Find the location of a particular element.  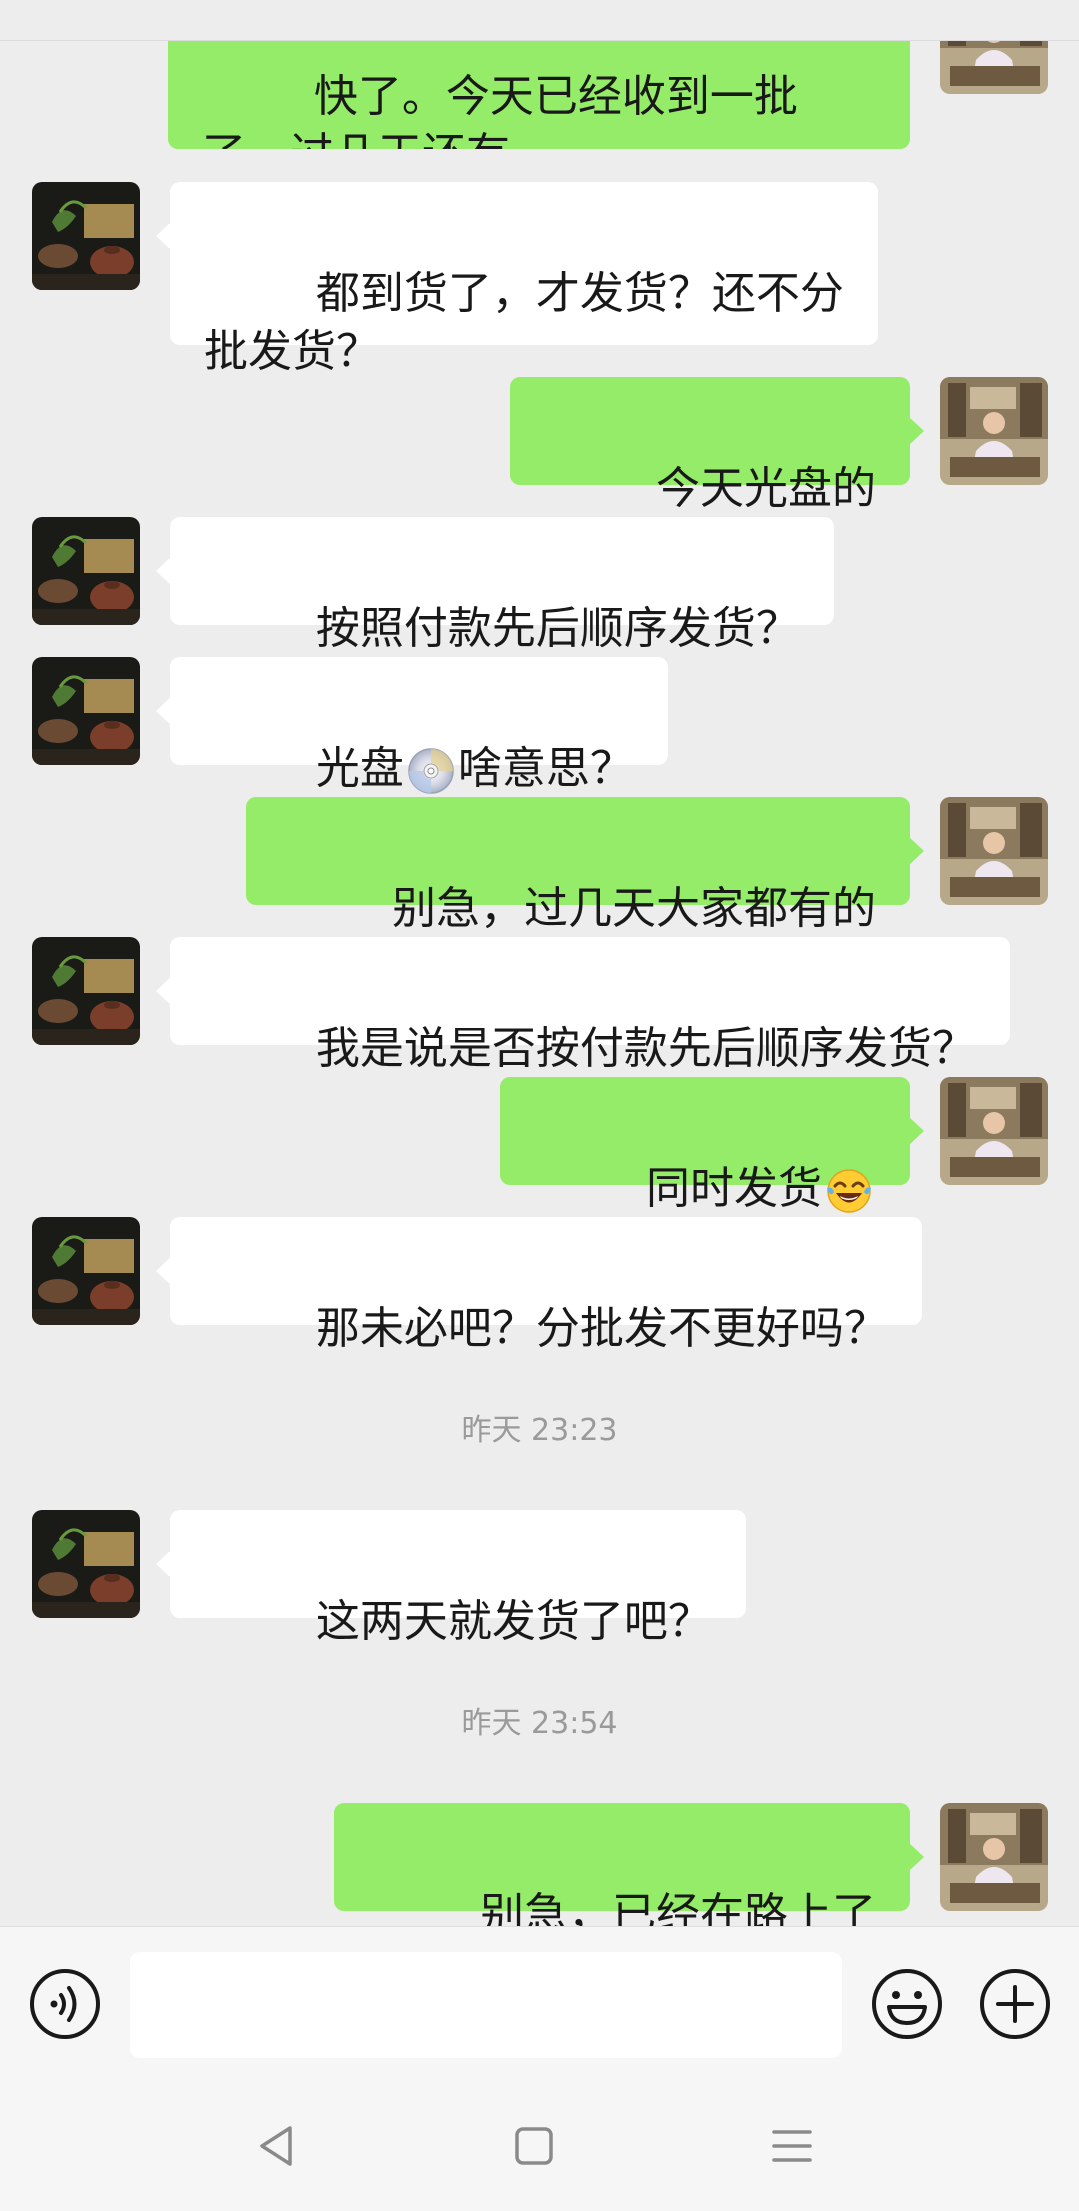

voice-icon is located at coordinates (65, 2004).